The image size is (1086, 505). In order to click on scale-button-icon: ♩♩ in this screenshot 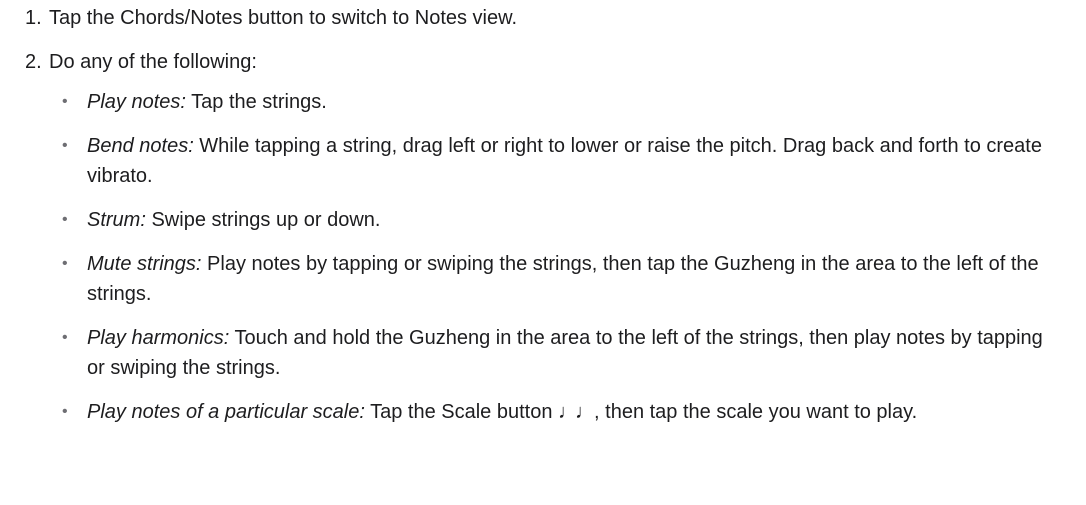, I will do `click(576, 412)`.